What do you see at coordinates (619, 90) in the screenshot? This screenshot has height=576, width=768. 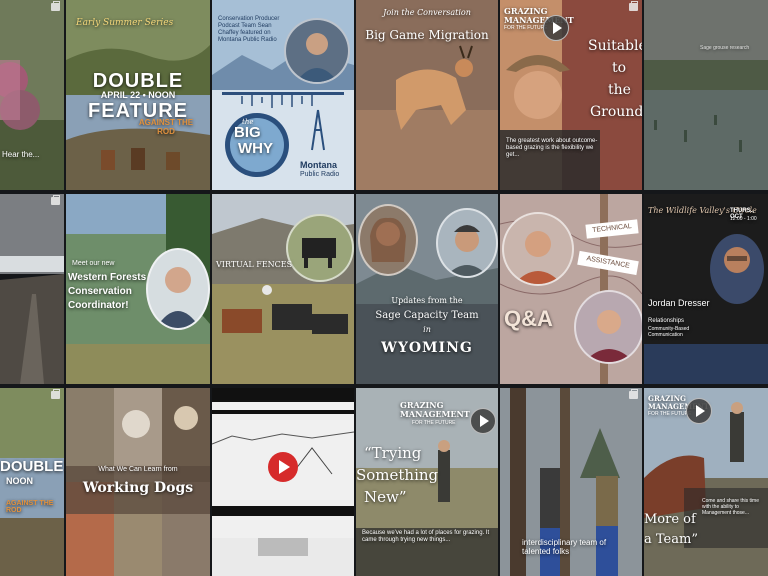 I see `quote-line: the` at bounding box center [619, 90].